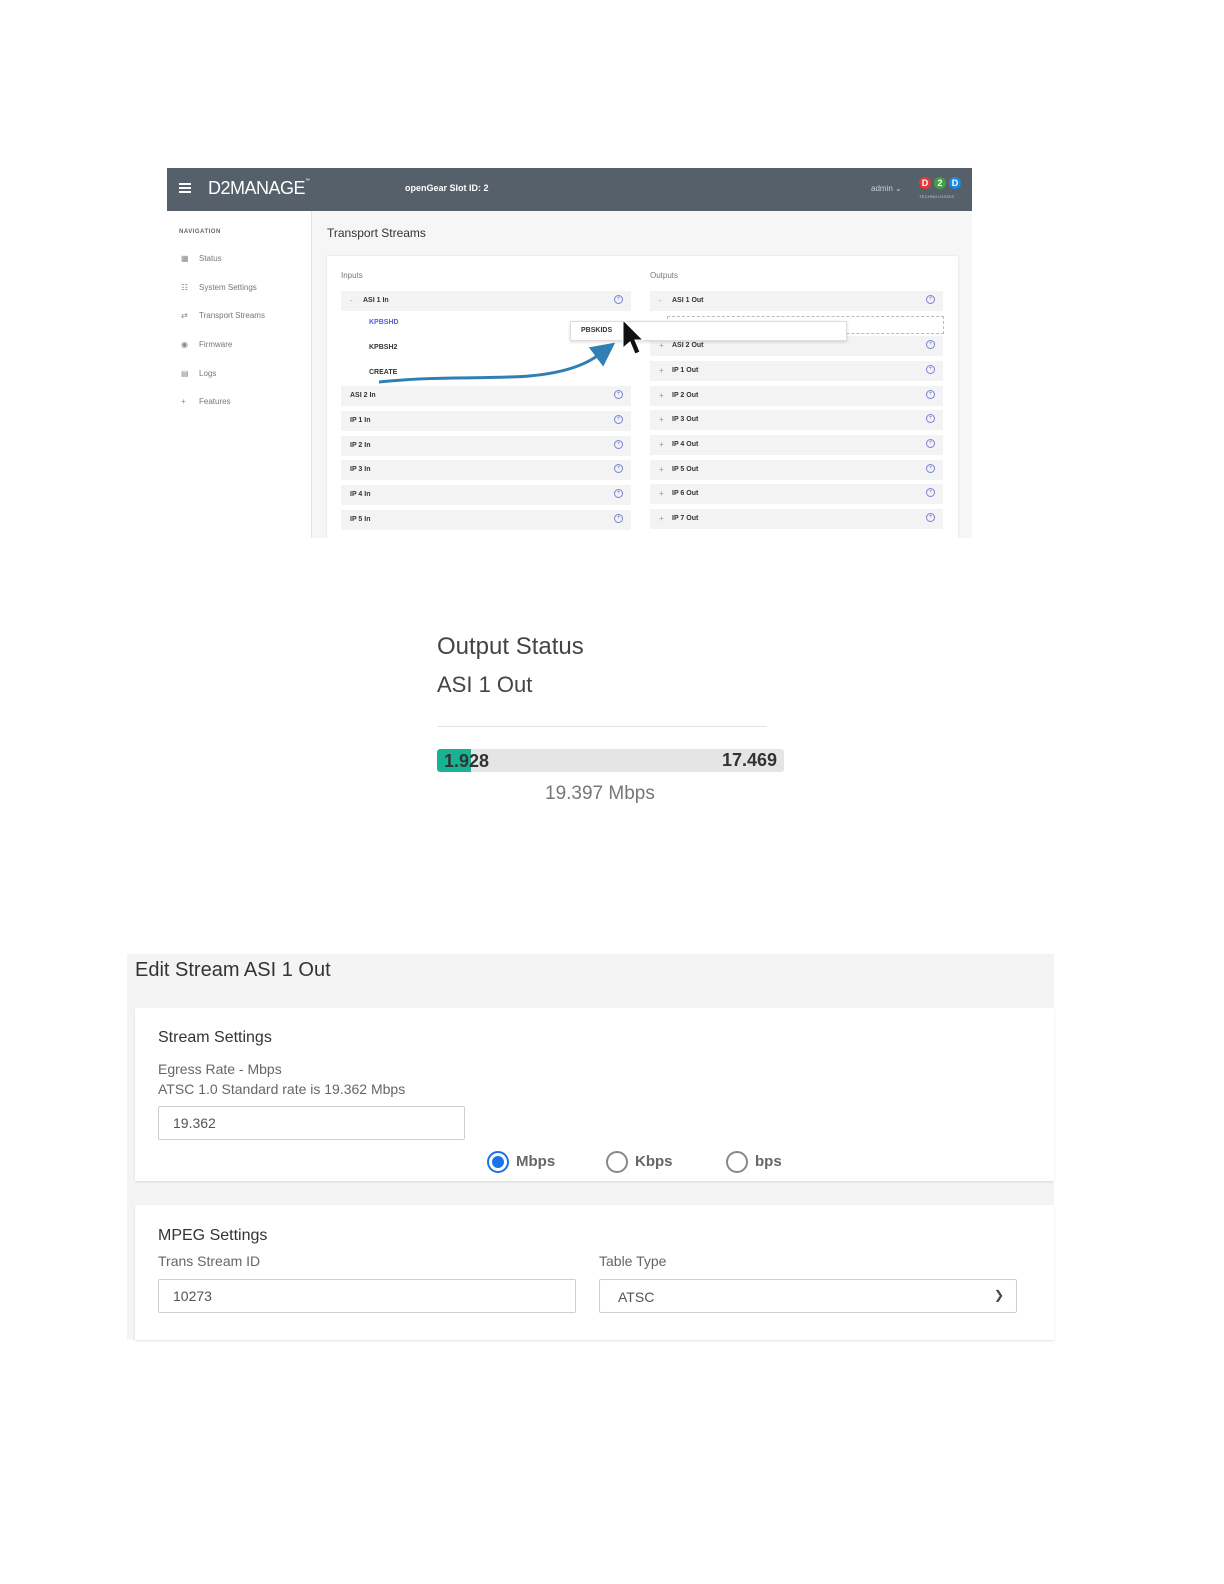  I want to click on nav-item-logs: ▤ Logs, so click(198, 376).